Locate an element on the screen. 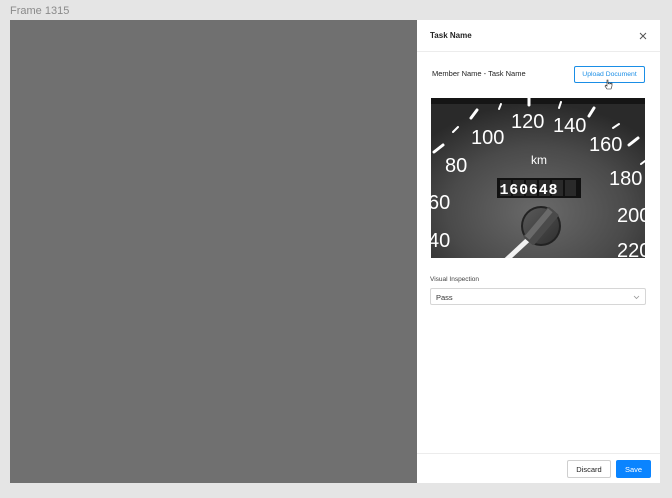  unit-label: km is located at coordinates (539, 160).